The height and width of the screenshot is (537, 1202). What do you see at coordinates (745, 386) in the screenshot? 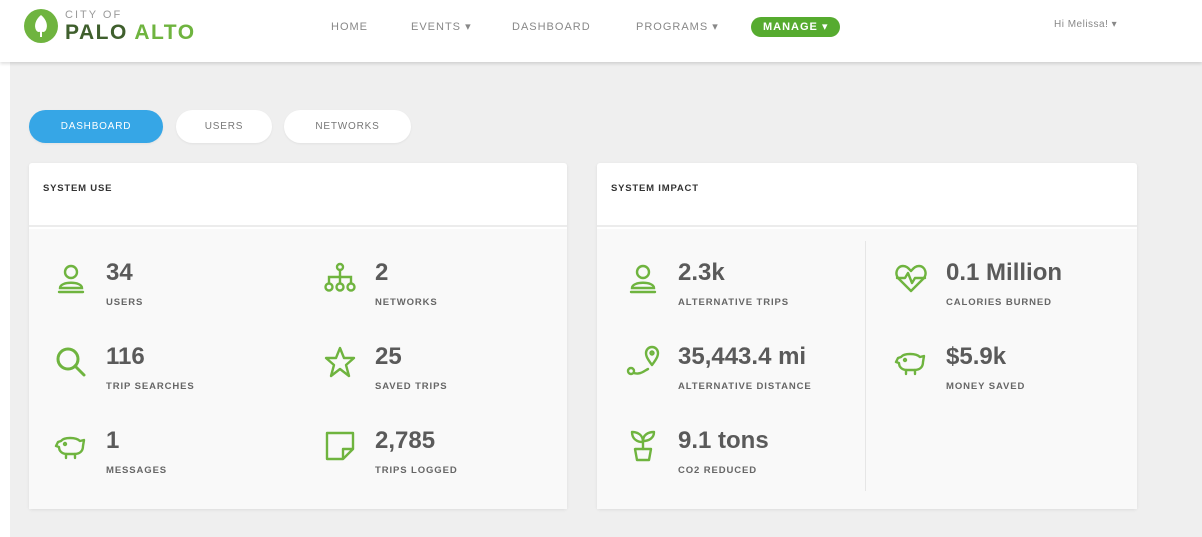
I see `stat-alternative-distance-label: ALTERNATIVE DISTANCE` at bounding box center [745, 386].